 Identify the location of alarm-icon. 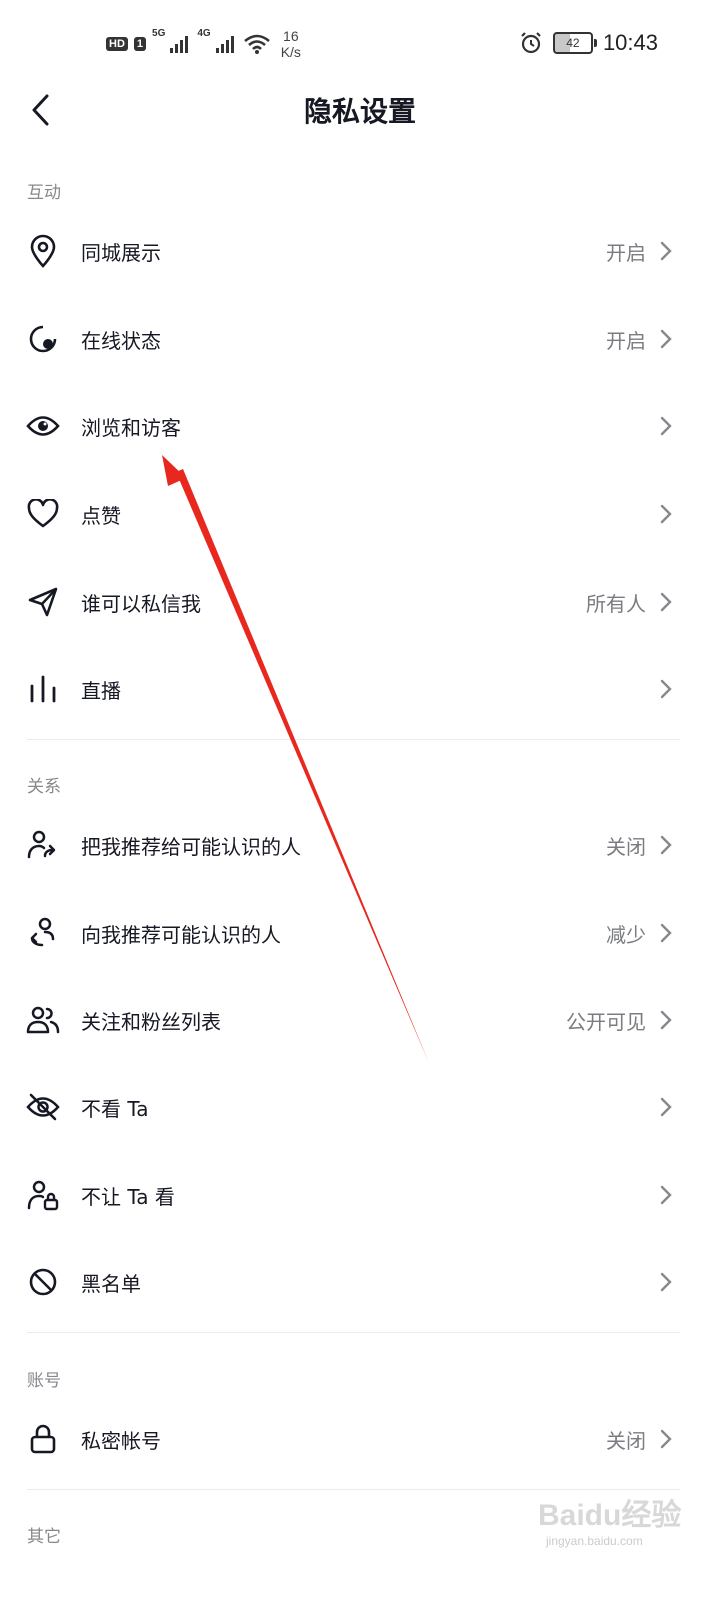
(531, 43).